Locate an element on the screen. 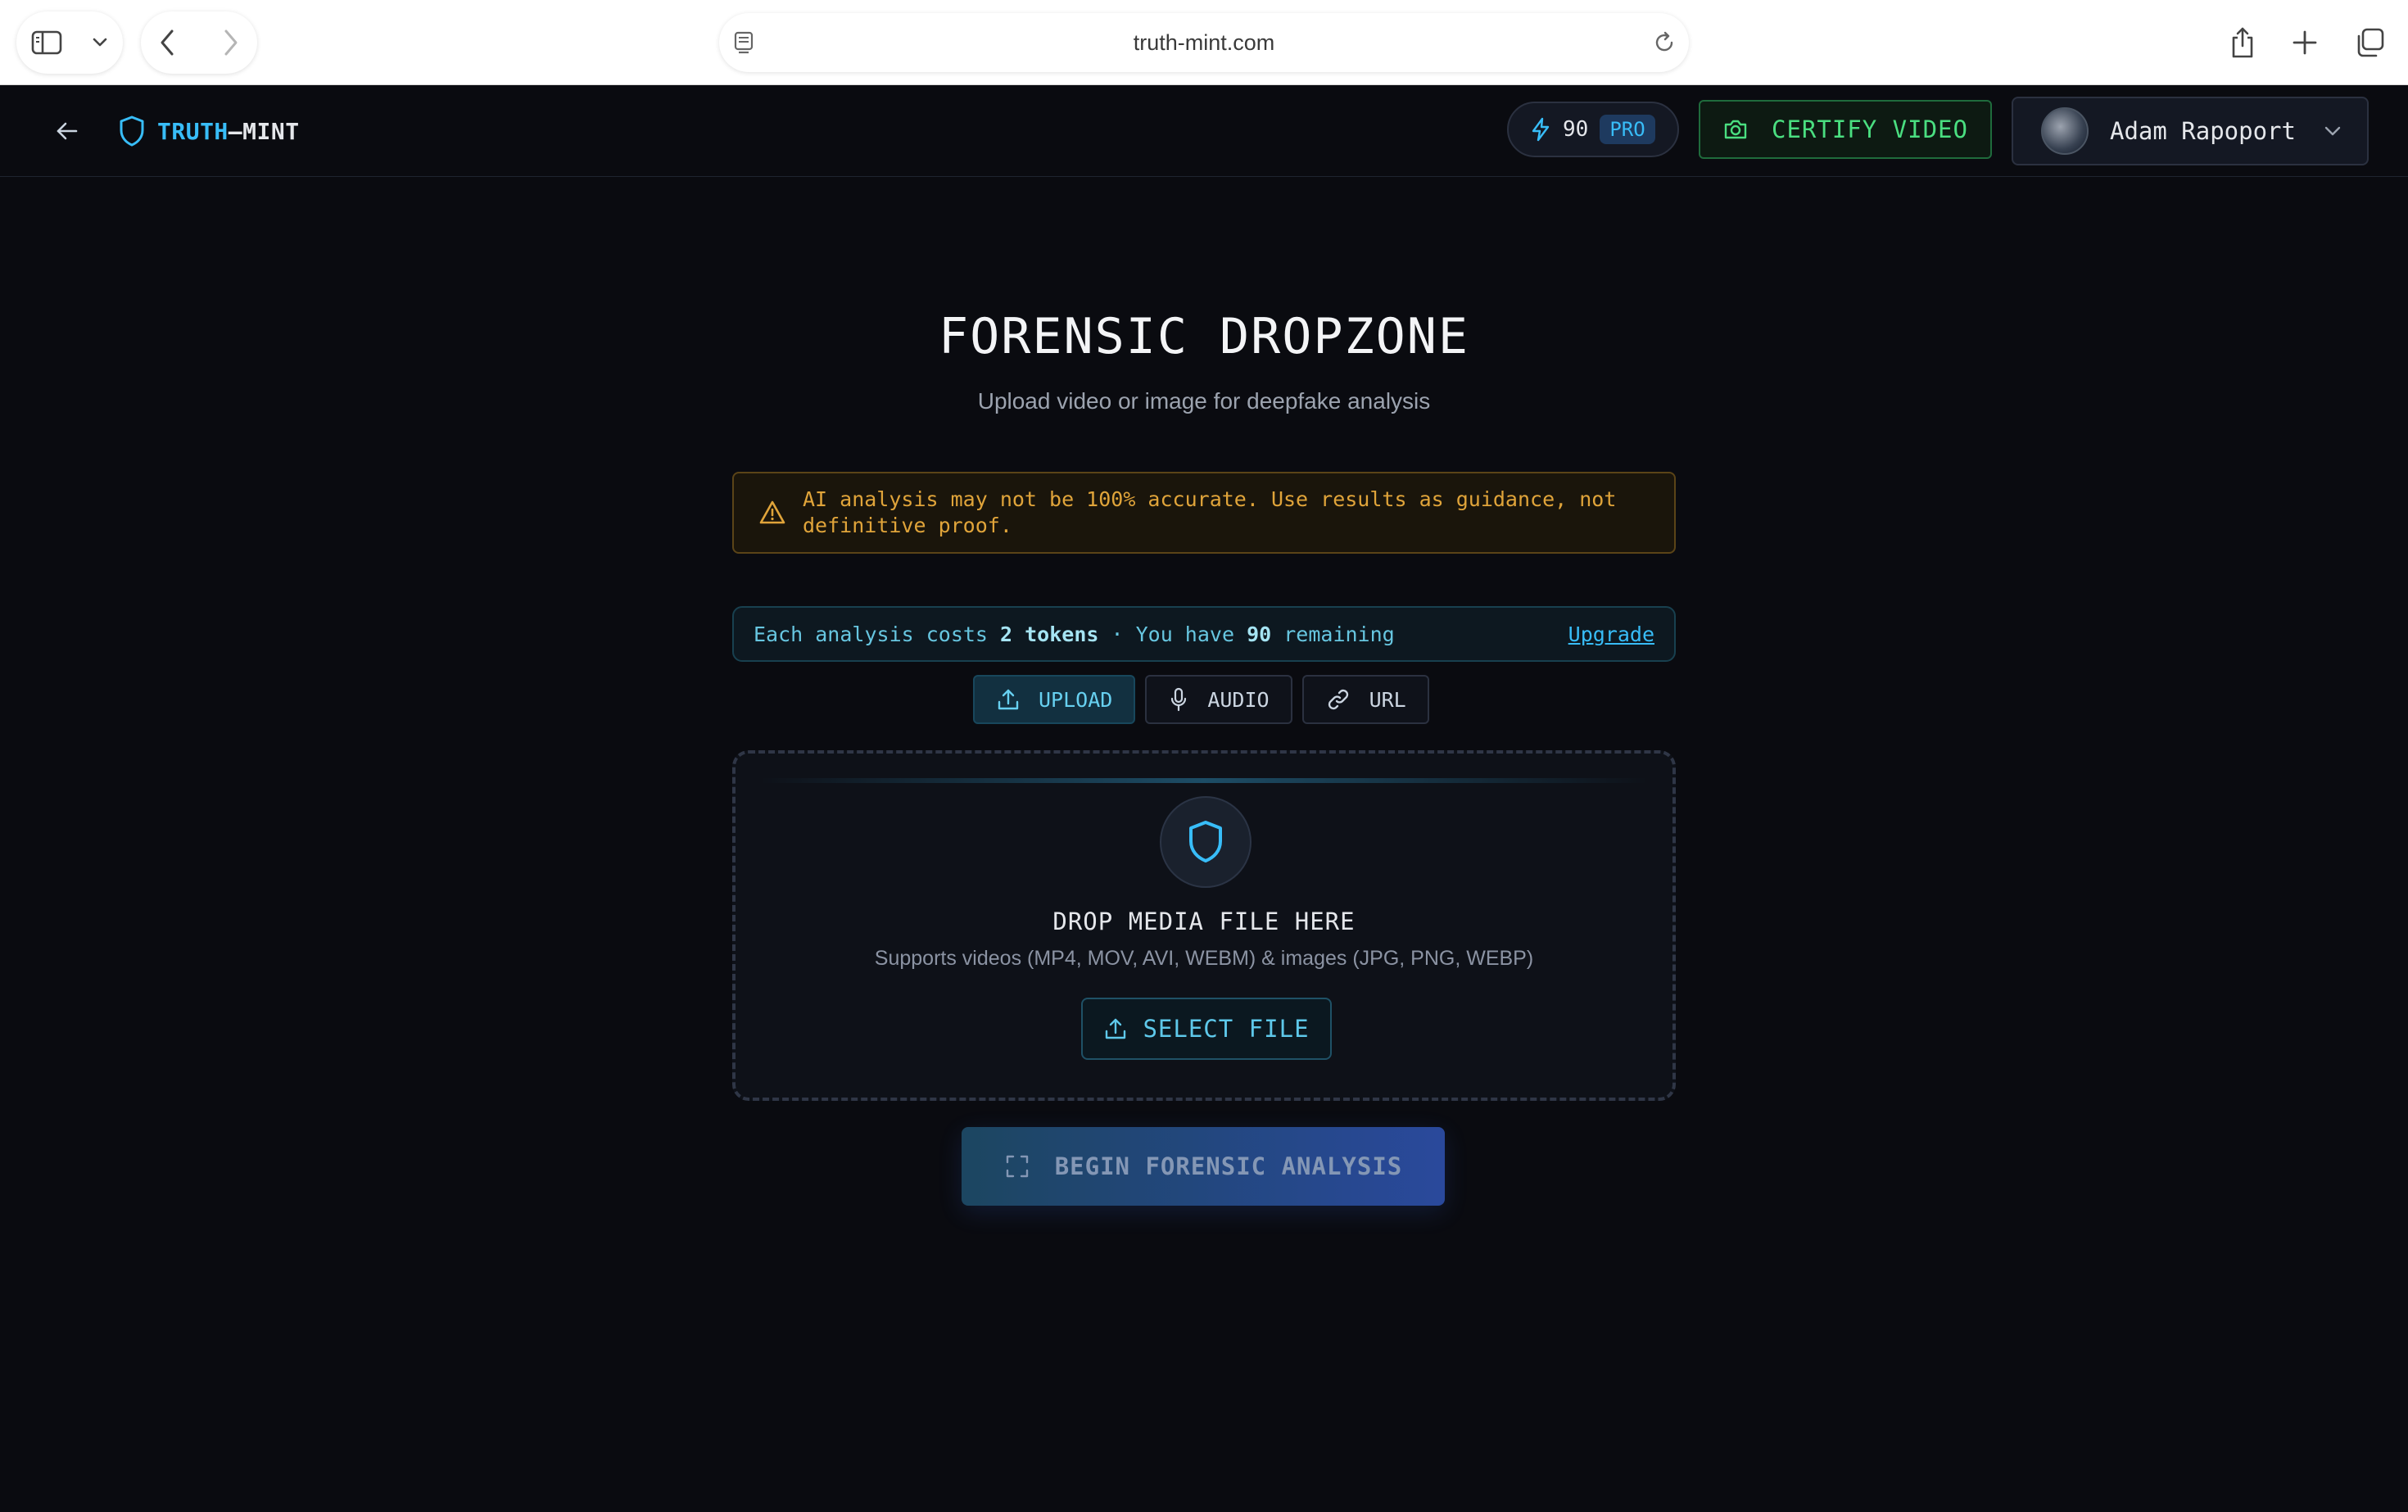  sidebar-toggle-group is located at coordinates (69, 42).